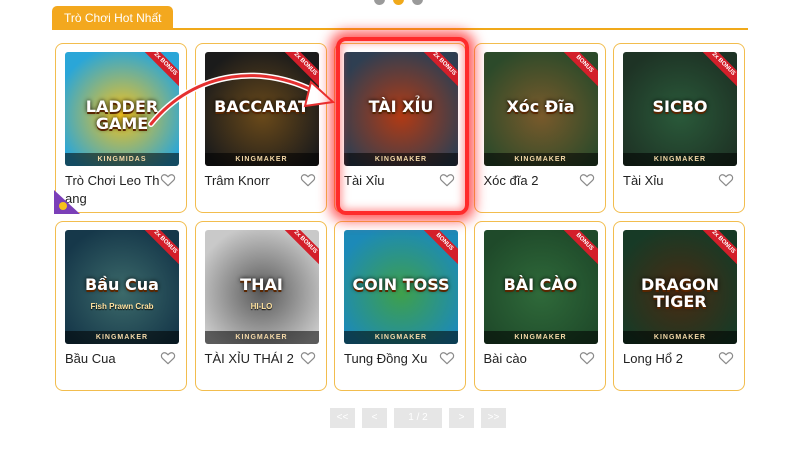  I want to click on game-thumbnail: TÀI XỈU KINGMAKER 2x BONUS, so click(401, 109).